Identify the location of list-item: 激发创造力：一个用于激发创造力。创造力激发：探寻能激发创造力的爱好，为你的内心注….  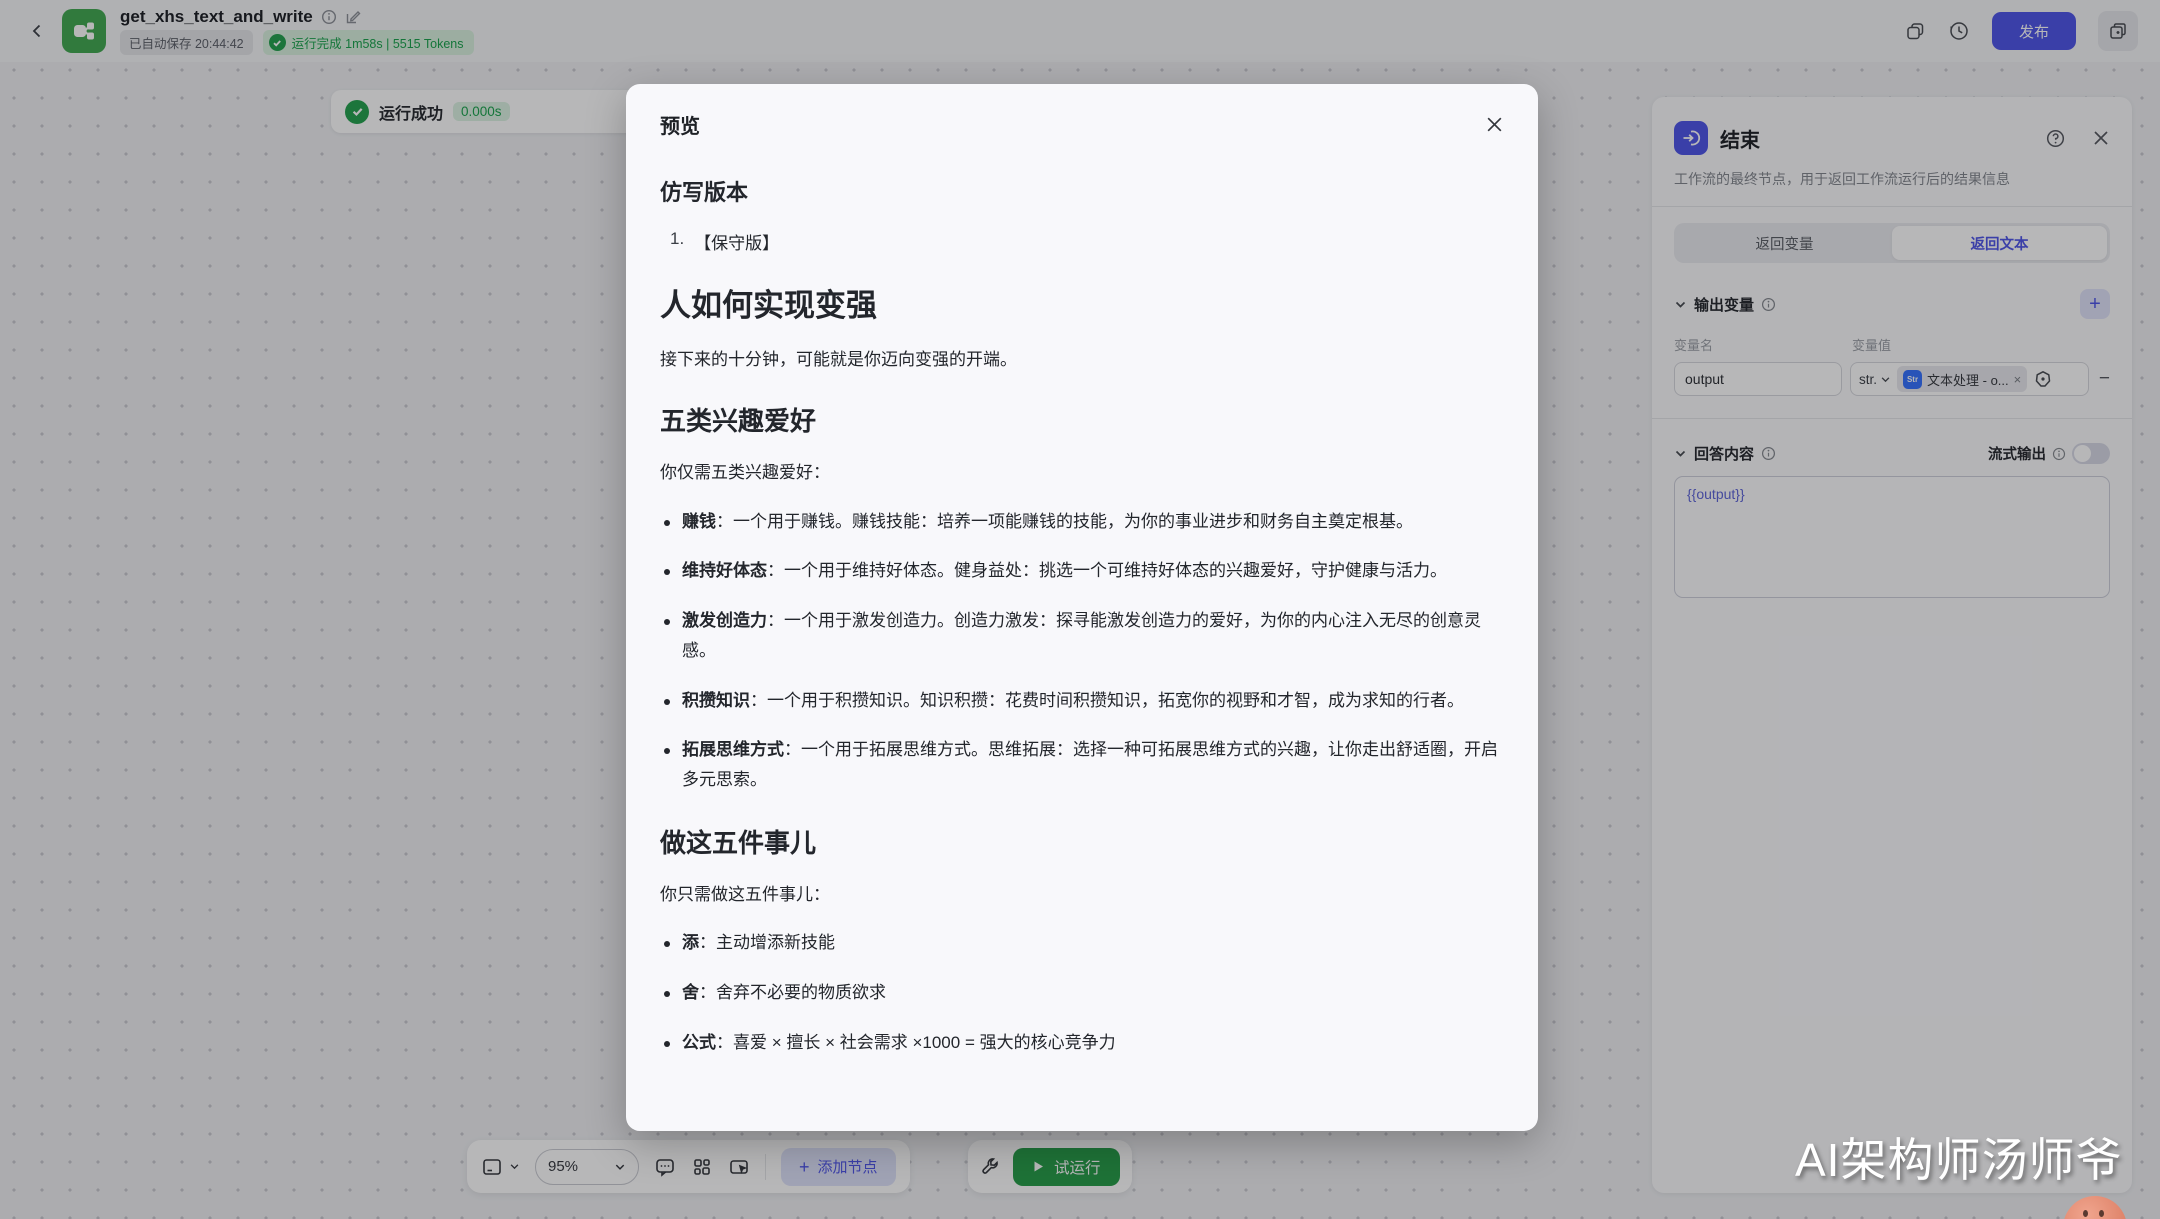
(1082, 636).